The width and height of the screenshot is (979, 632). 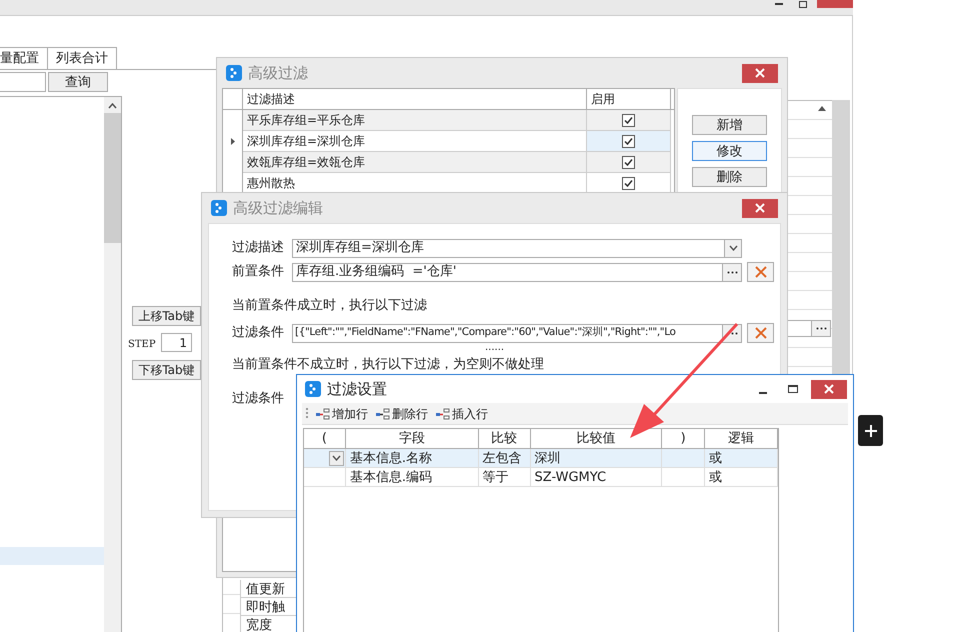 I want to click on dialog-button: 新增, so click(x=729, y=125).